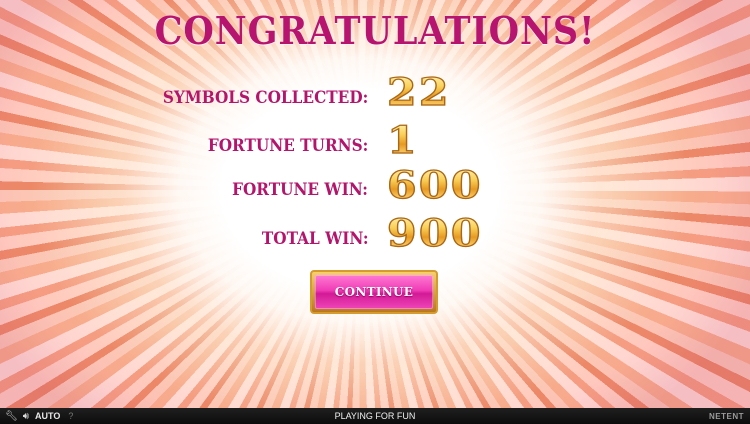  Describe the element at coordinates (434, 185) in the screenshot. I see `fortune-win-value: 600` at that location.